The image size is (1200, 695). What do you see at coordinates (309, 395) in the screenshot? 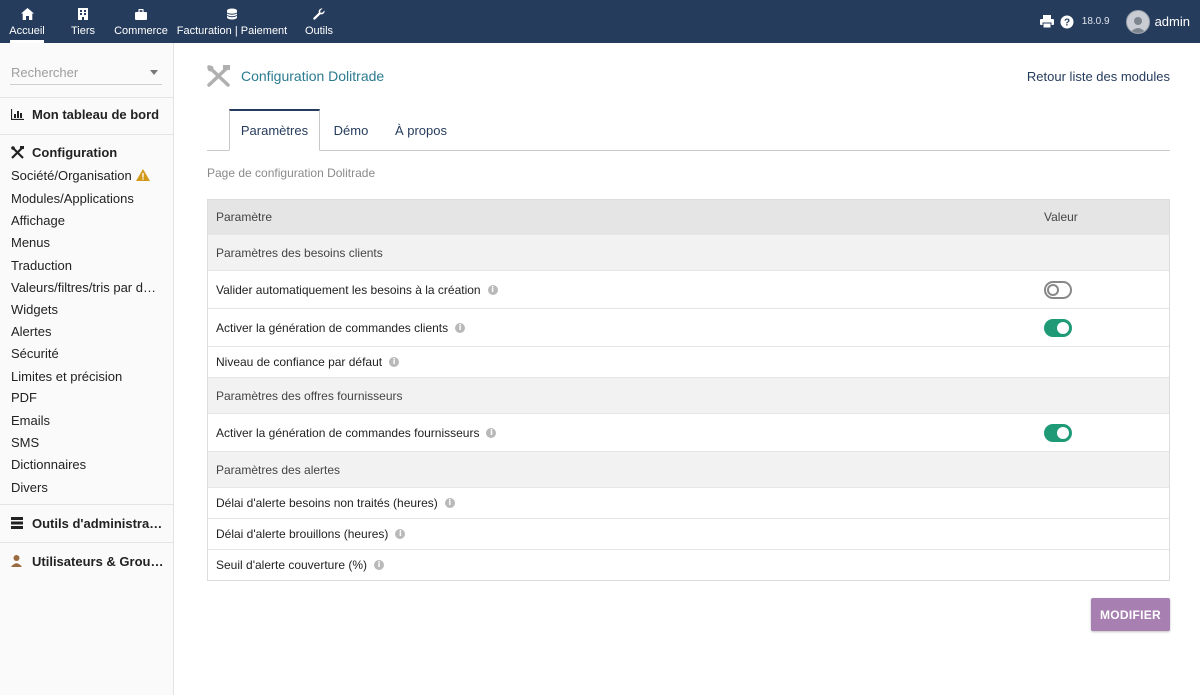
I see `section-title: Paramètres des offres fournisseurs` at bounding box center [309, 395].